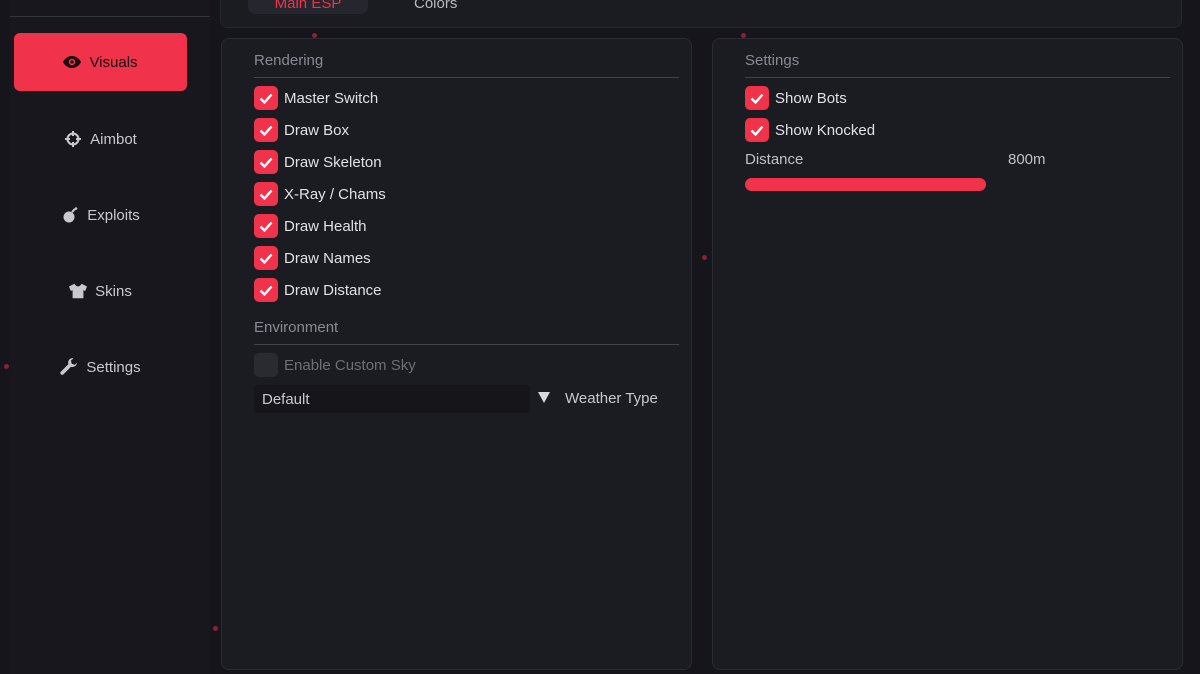  What do you see at coordinates (811, 98) in the screenshot?
I see `checkbox-label: Show Bots` at bounding box center [811, 98].